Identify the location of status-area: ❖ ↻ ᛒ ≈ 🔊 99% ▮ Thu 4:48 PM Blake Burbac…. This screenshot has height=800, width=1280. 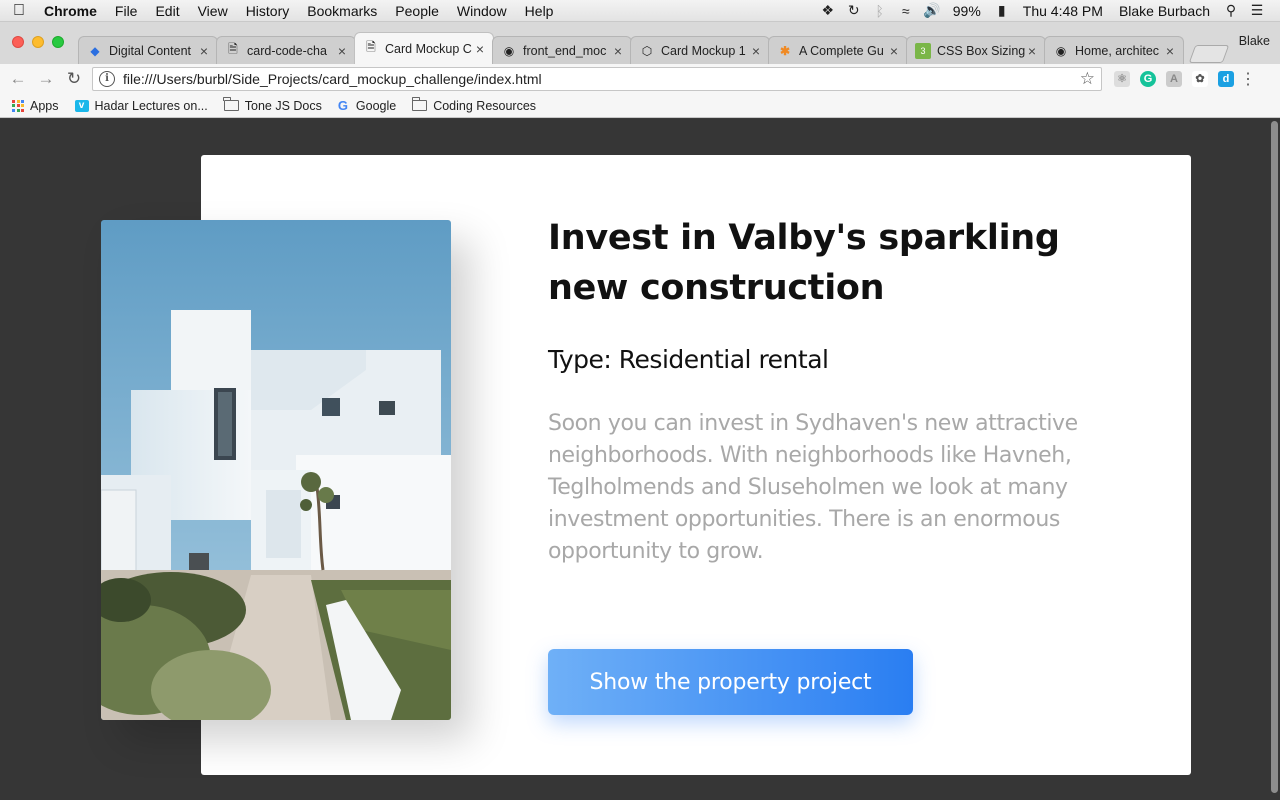
(1047, 10).